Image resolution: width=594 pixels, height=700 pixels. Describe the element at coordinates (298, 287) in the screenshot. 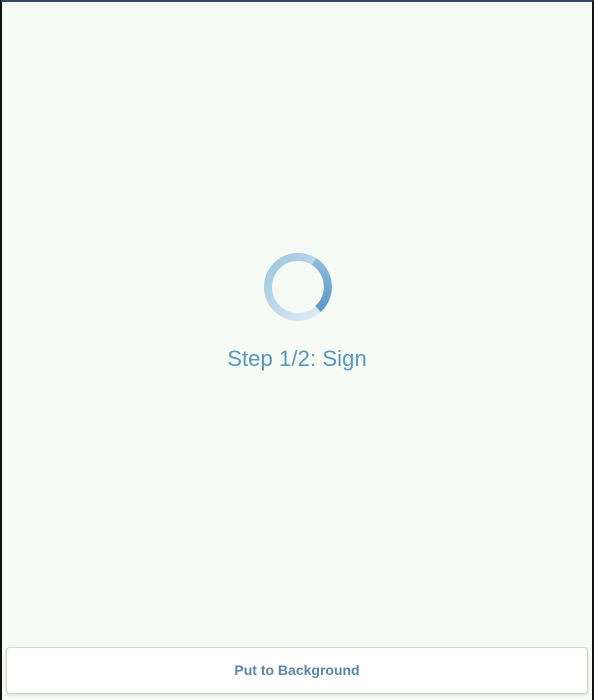

I see `loading-spinner-icon` at that location.